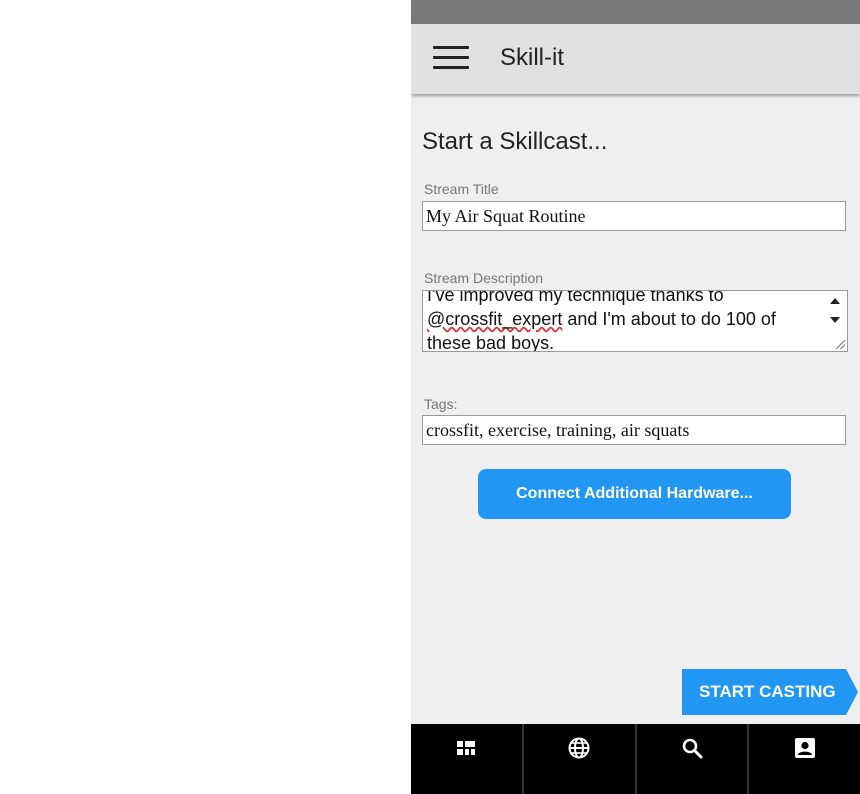 The width and height of the screenshot is (860, 794). Describe the element at coordinates (467, 759) in the screenshot. I see `nav-item-dashboard` at that location.